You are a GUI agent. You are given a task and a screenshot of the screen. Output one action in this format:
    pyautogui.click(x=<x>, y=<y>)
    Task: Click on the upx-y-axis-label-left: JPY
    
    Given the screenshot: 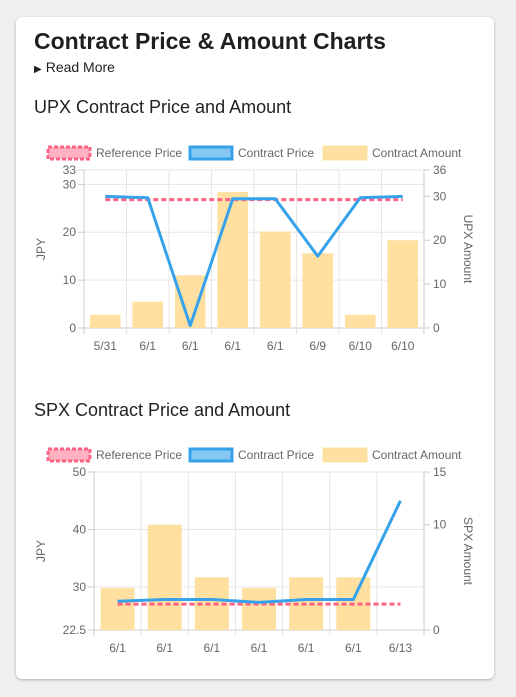 What is the action you would take?
    pyautogui.click(x=41, y=249)
    